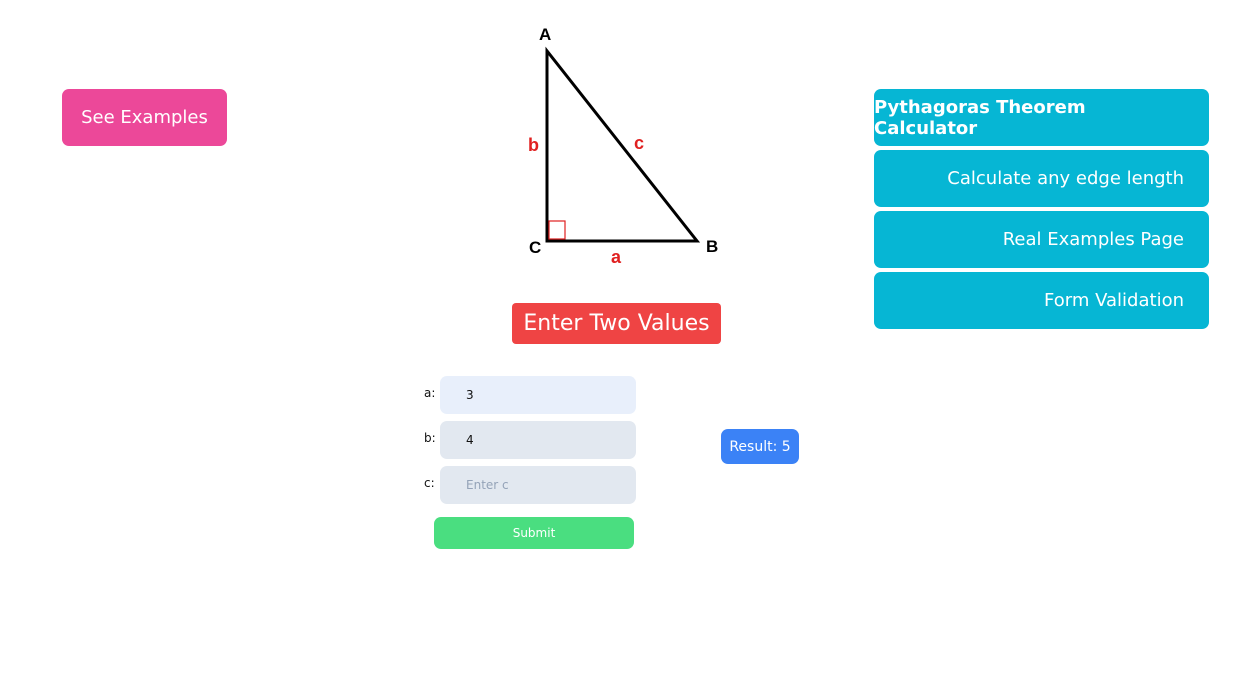  I want to click on triangle-diagram: A C B b c a, so click(623, 146).